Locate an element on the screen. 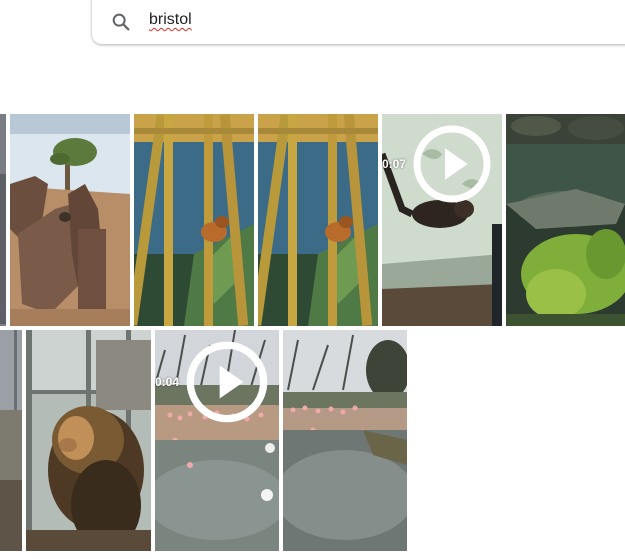 Image resolution: width=625 pixels, height=559 pixels. search-bar: bristol is located at coordinates (358, 22).